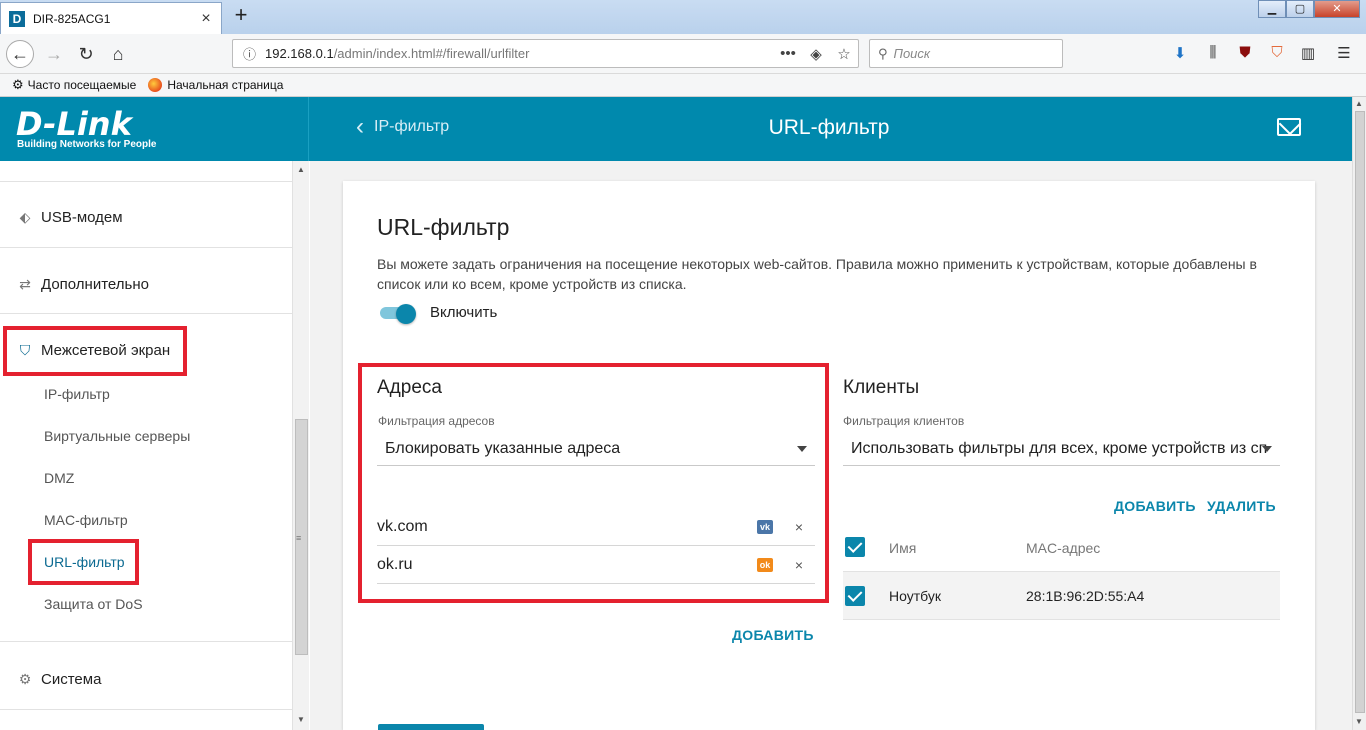 Image resolution: width=1366 pixels, height=730 pixels. I want to click on reload-button: ↻, so click(86, 54).